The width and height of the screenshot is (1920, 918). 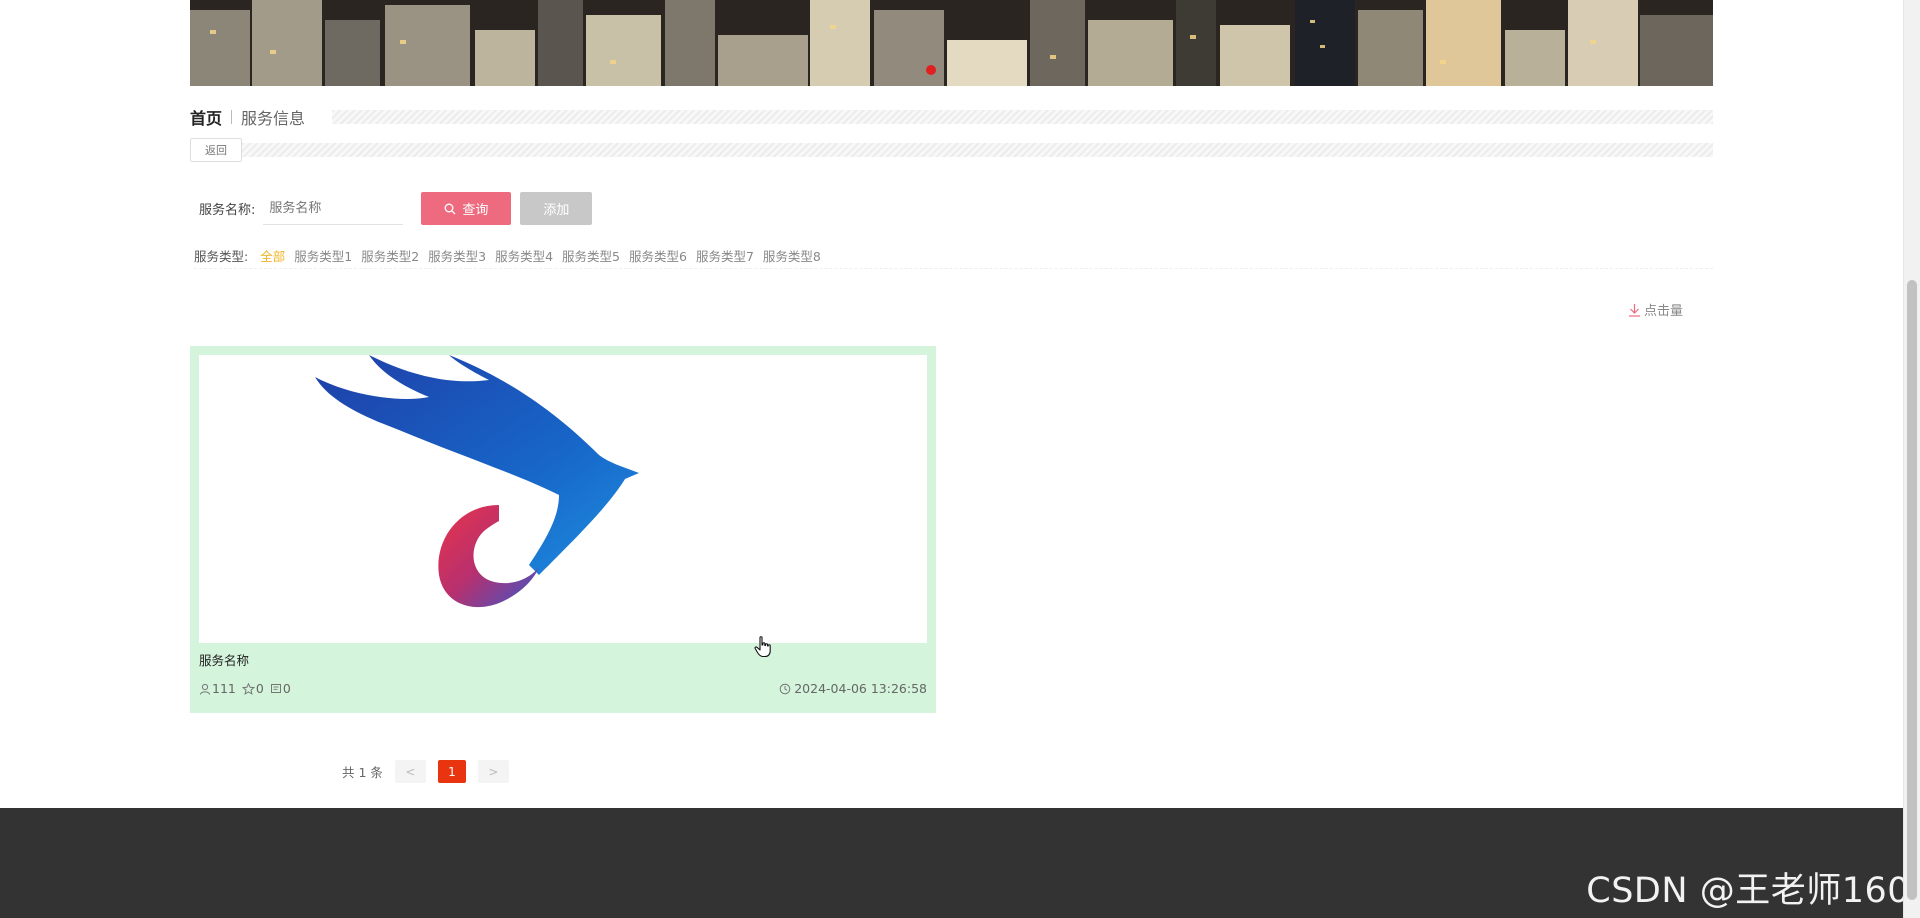 I want to click on type-option: 服务类型3, so click(x=457, y=255).